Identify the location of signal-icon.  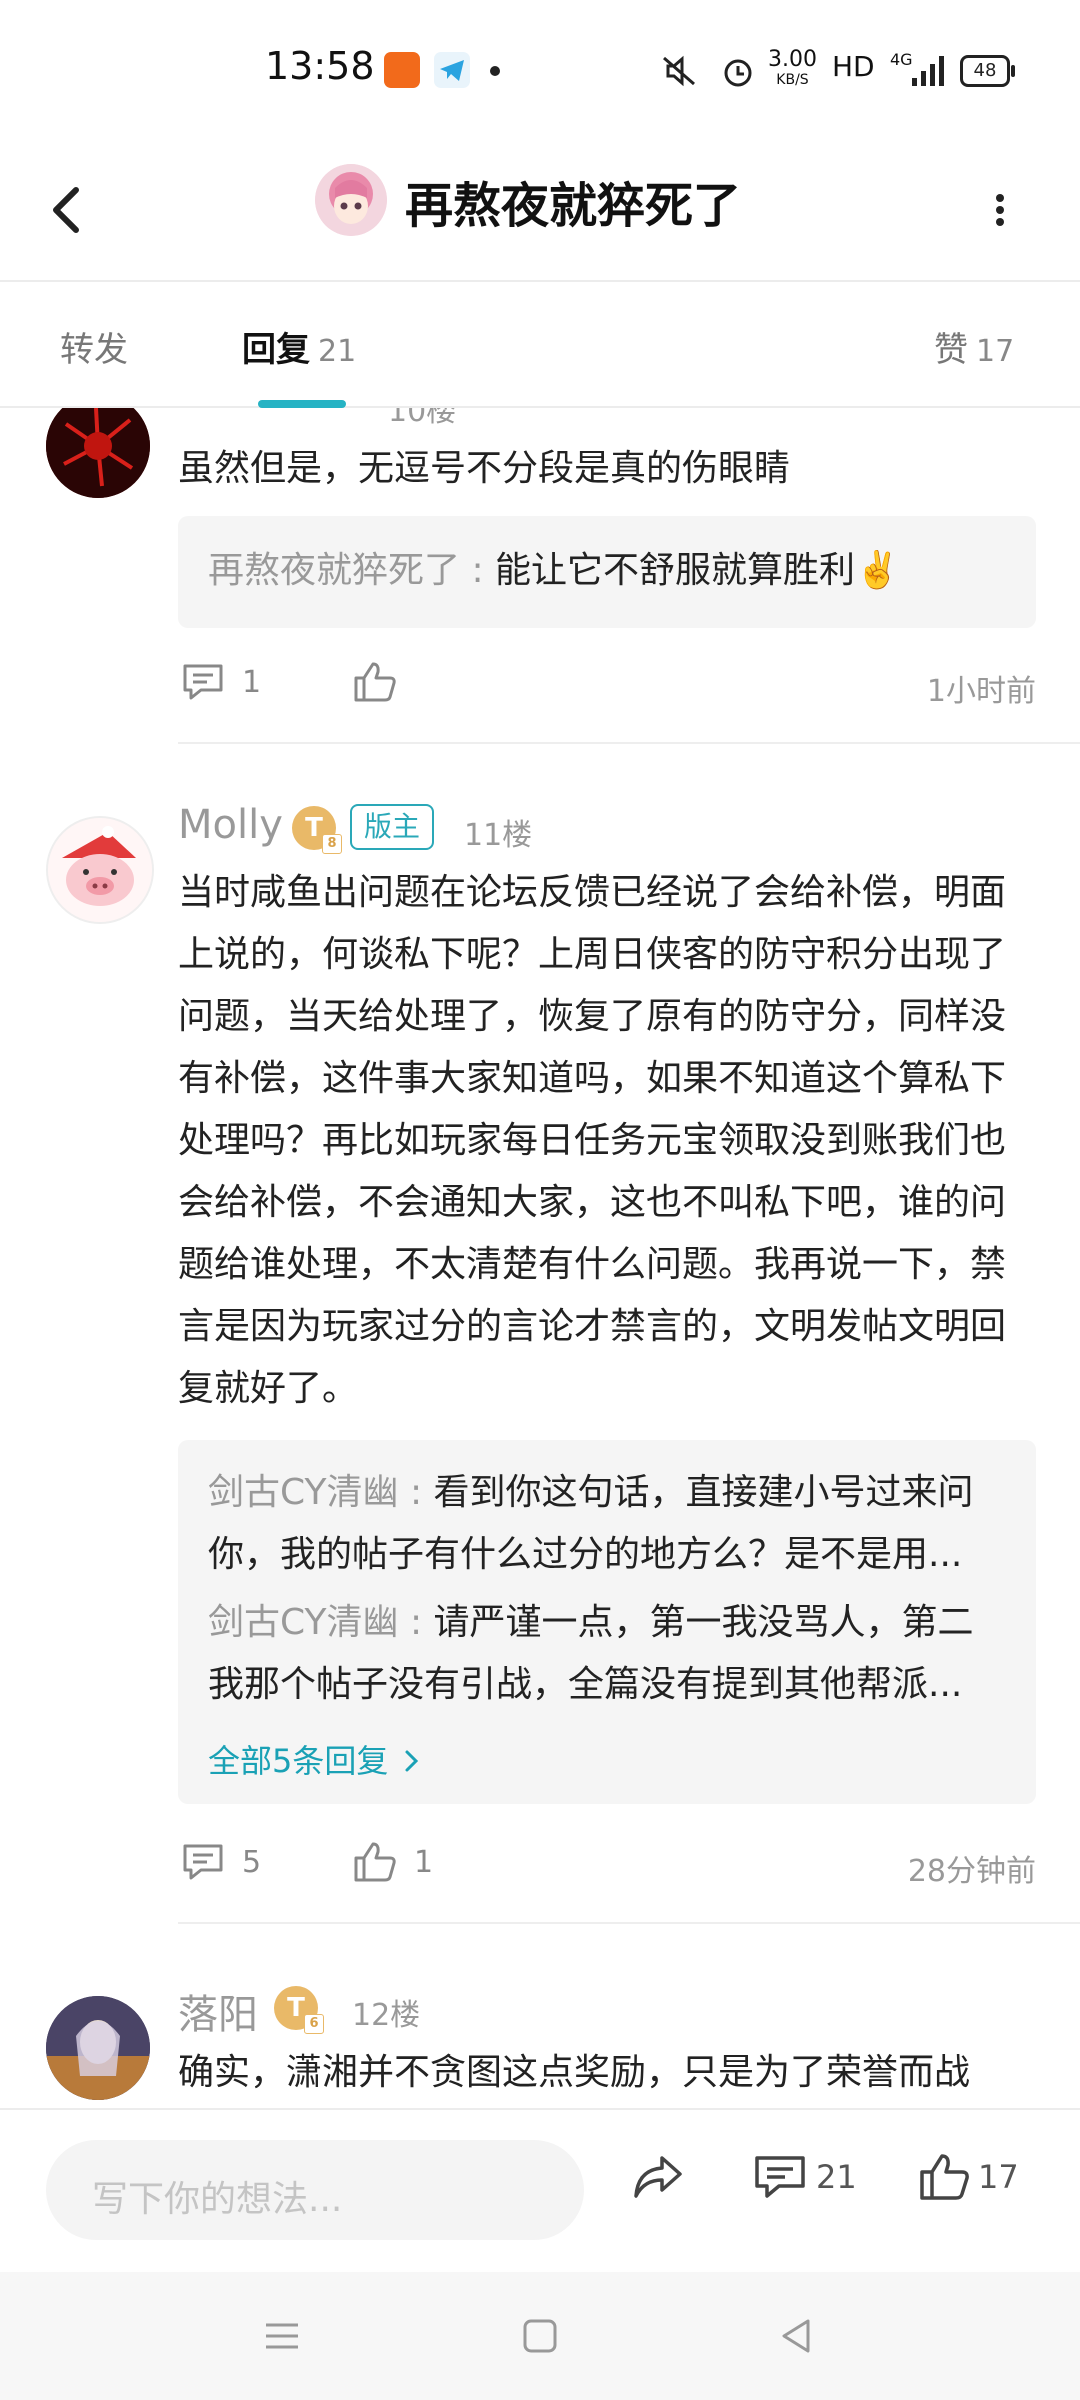
(928, 71).